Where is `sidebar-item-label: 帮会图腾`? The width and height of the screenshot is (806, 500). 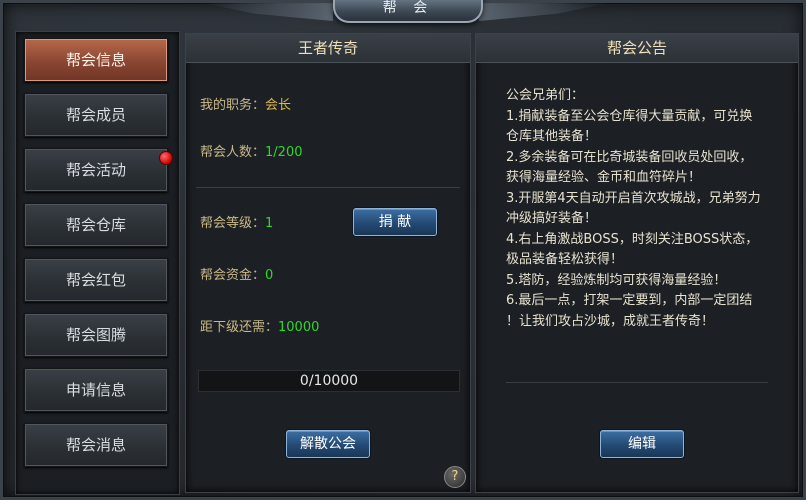
sidebar-item-label: 帮会图腾 is located at coordinates (95, 335).